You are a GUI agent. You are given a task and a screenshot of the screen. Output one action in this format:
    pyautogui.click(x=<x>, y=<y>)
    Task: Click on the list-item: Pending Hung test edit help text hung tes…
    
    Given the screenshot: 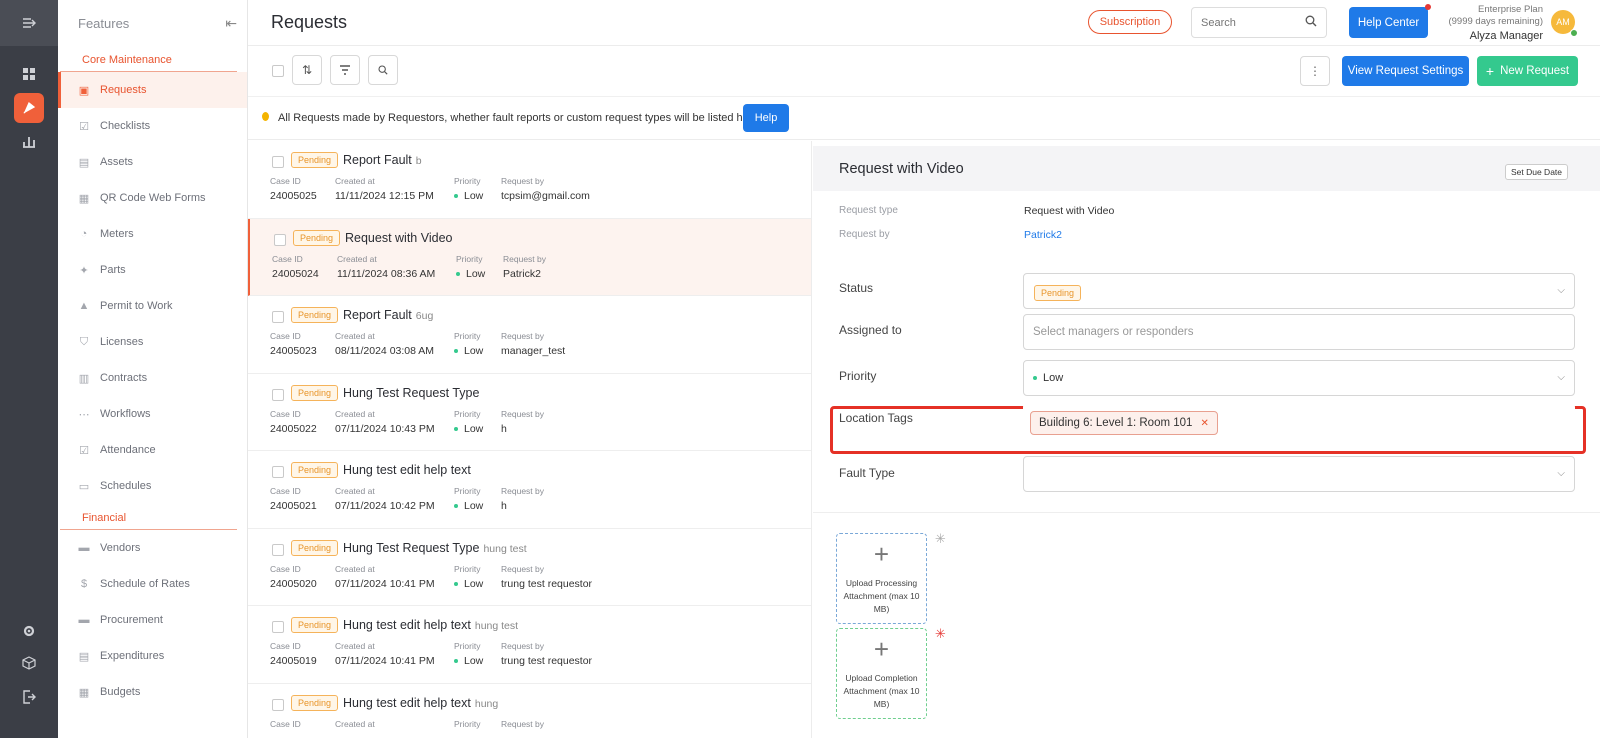 What is the action you would take?
    pyautogui.click(x=529, y=645)
    